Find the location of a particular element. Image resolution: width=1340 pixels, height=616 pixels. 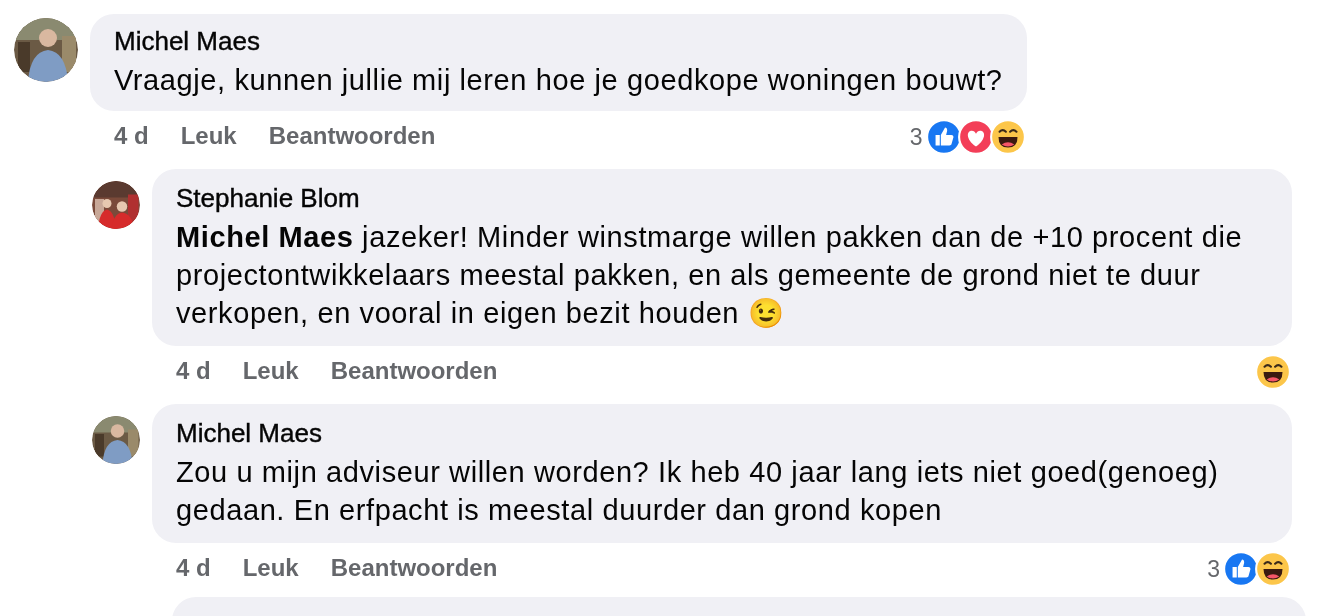

comment-text: Vraagje, kunnen jullie mij leren hoe je goedkope woningen bouwt? is located at coordinates (558, 80).